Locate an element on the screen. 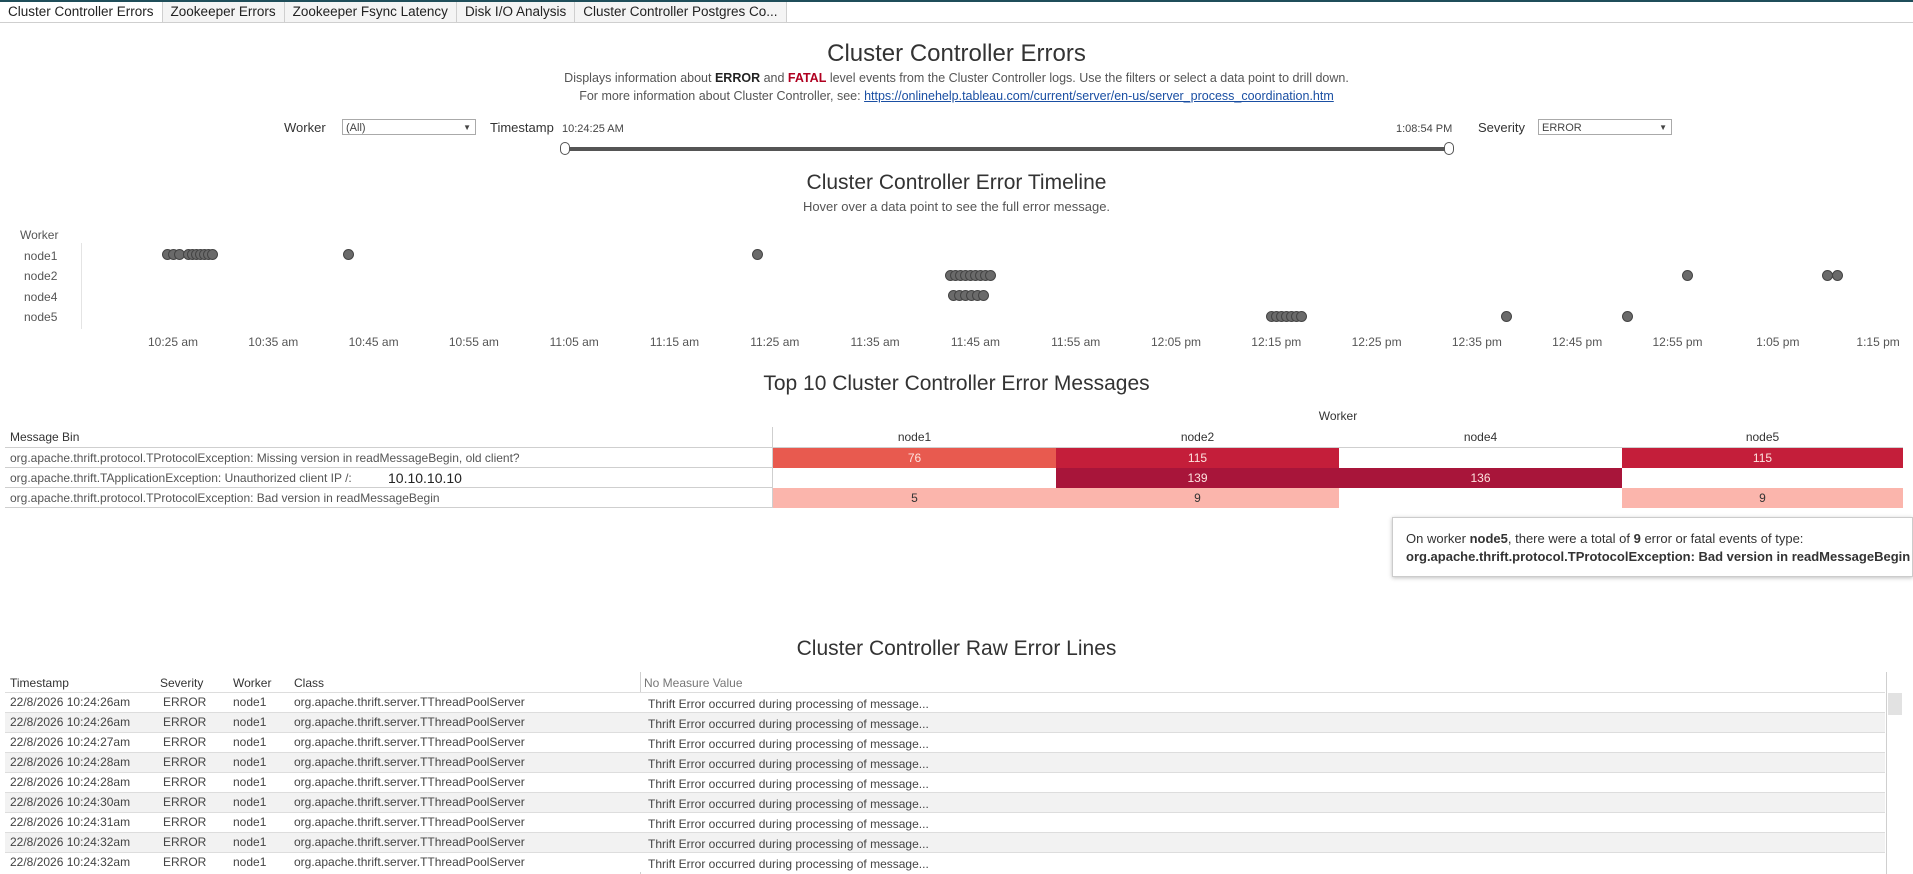 This screenshot has height=874, width=1913. tab-disk-io-analysis: Disk I/O Analysis is located at coordinates (516, 12).